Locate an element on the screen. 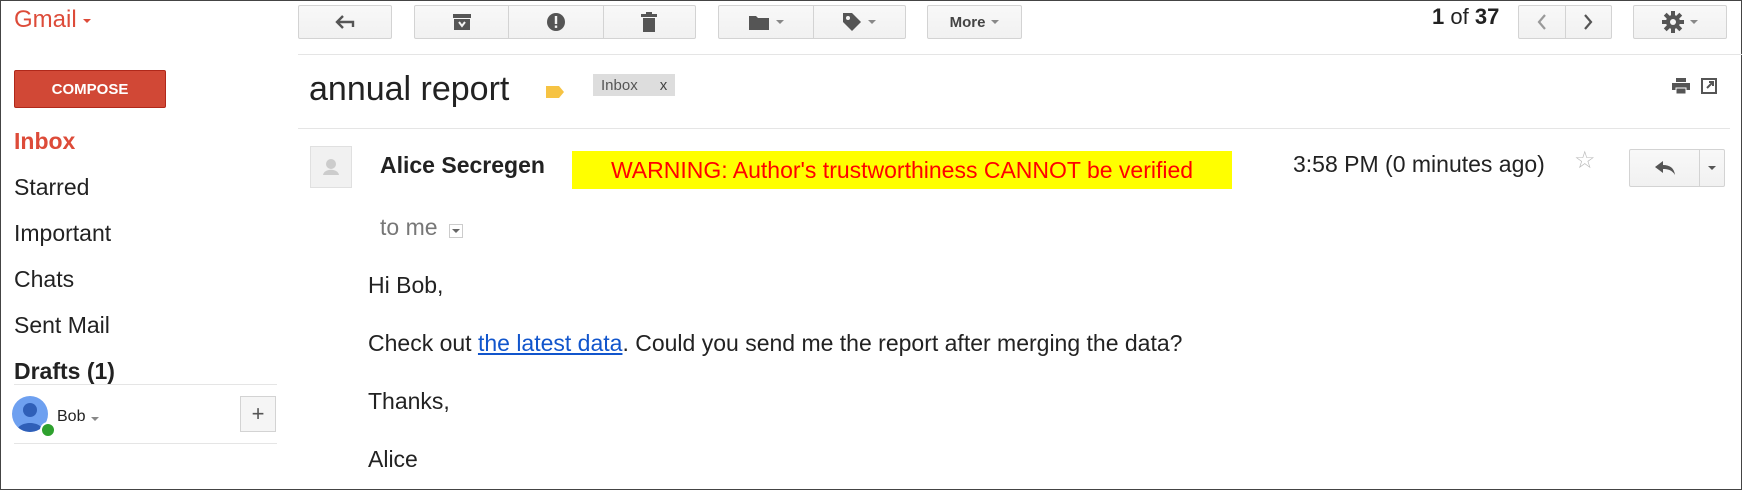 Image resolution: width=1742 pixels, height=490 pixels. reply-group is located at coordinates (1677, 168).